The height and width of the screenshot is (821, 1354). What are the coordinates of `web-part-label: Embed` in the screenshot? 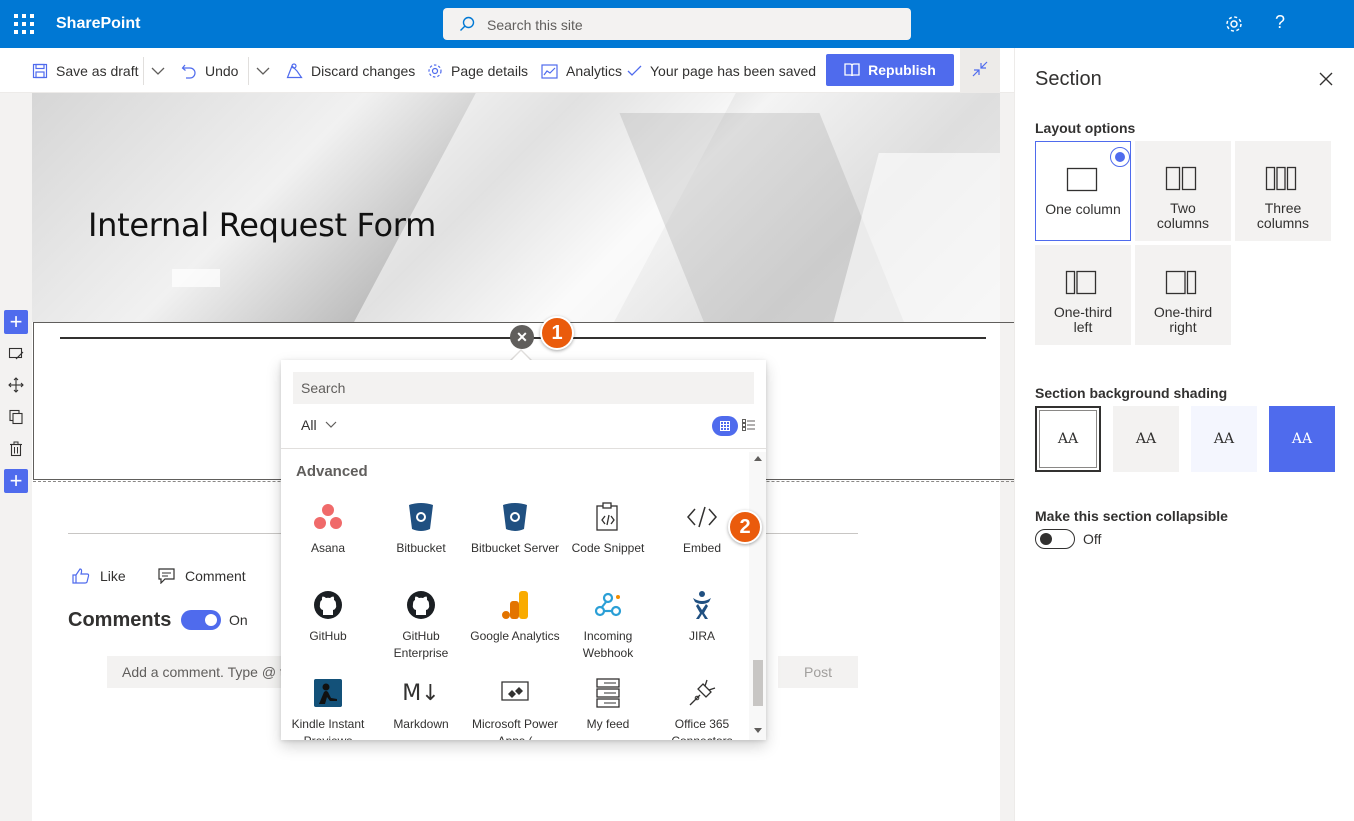 It's located at (702, 548).